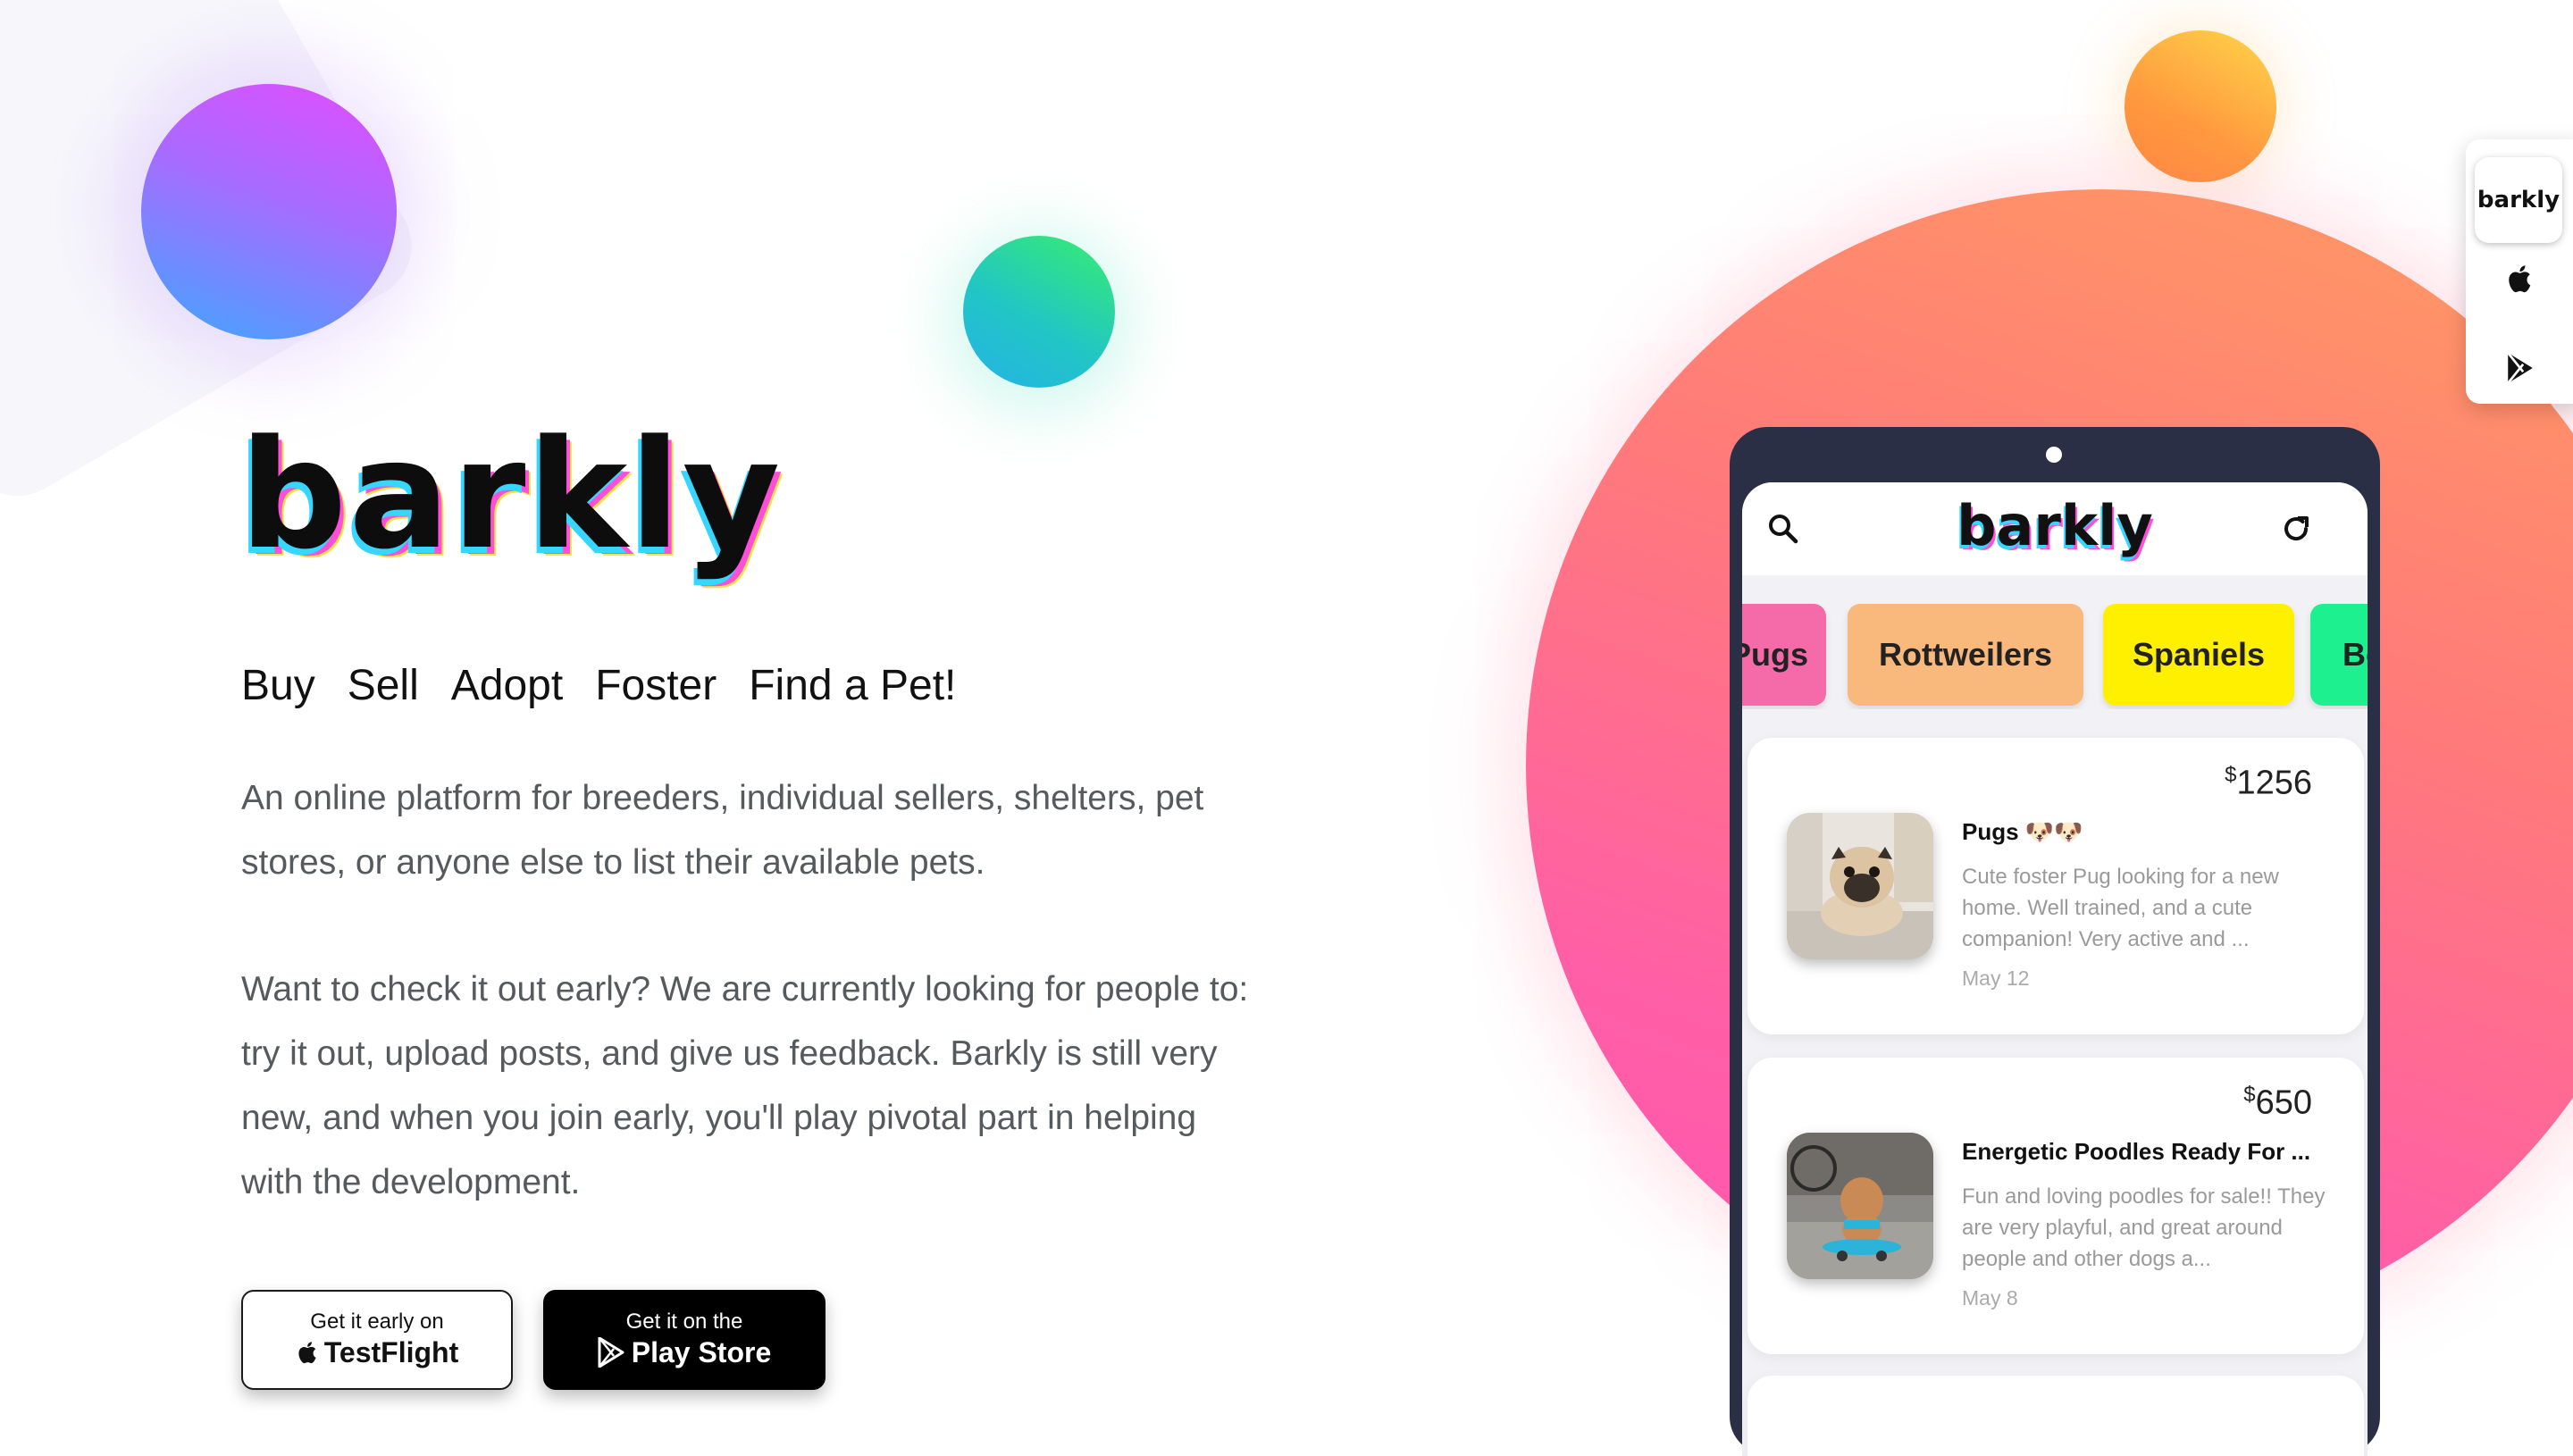  I want to click on category-chips: Pugs Rottweilers Spaniels Bo, so click(2055, 656).